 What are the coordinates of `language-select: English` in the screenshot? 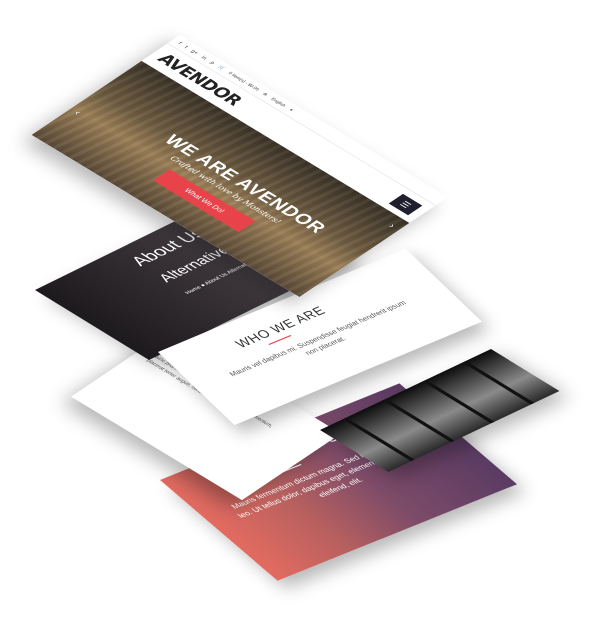 It's located at (278, 102).